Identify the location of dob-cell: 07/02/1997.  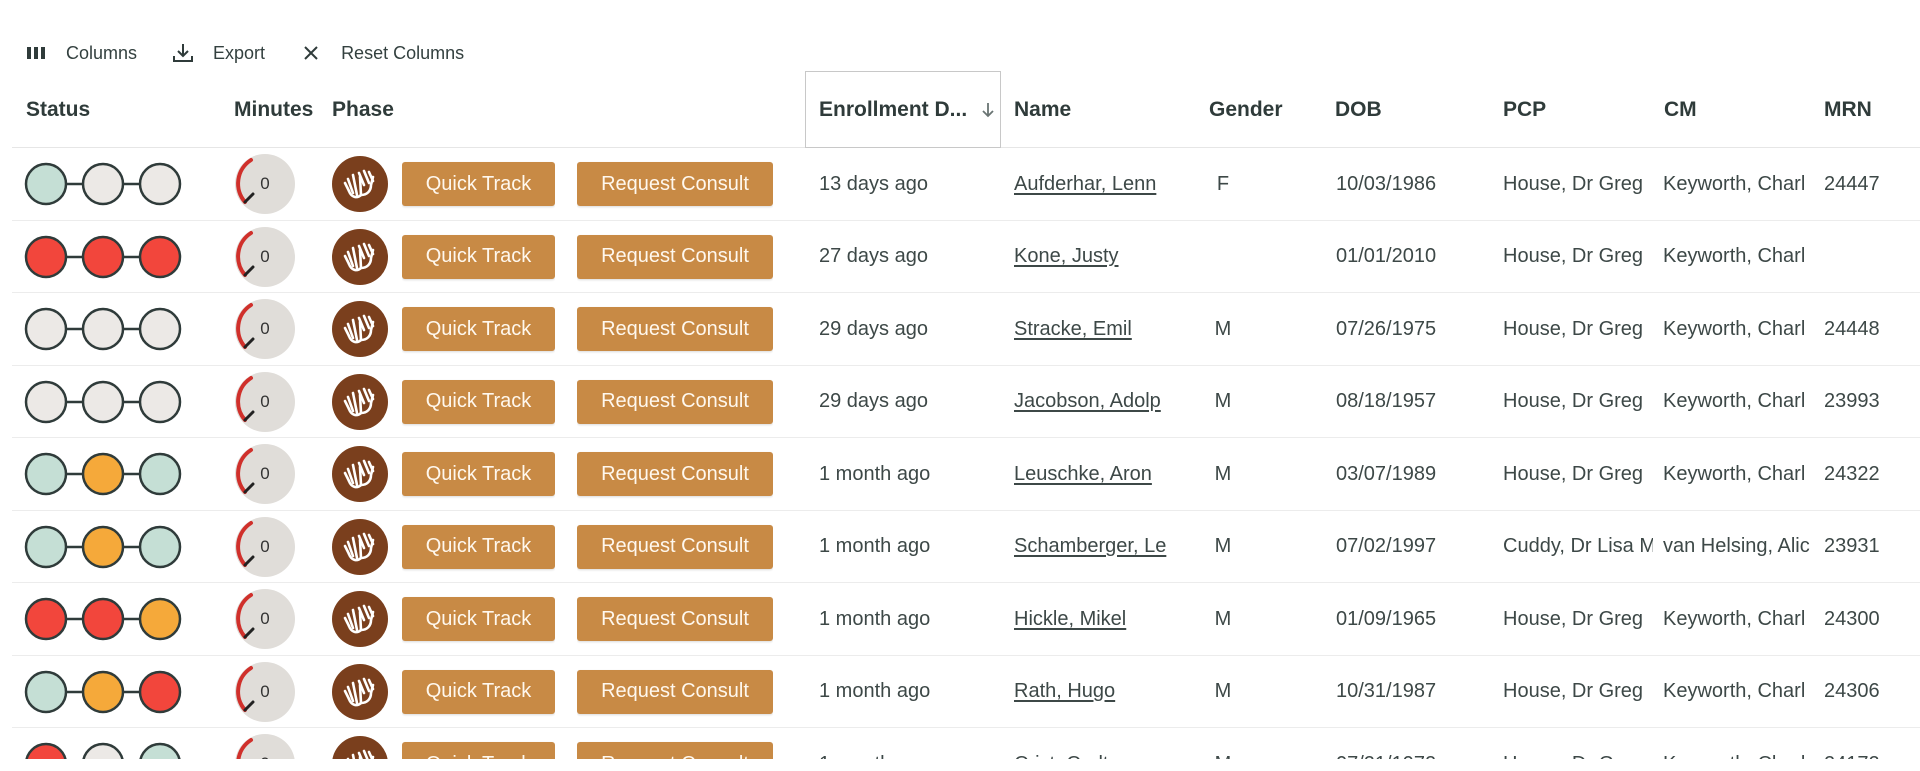
(1386, 546).